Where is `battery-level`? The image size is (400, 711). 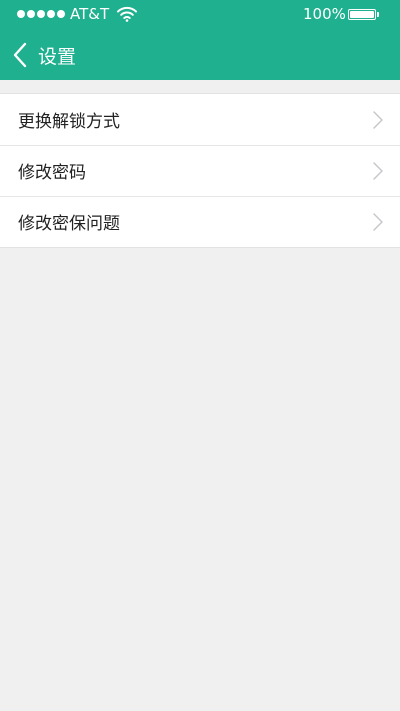 battery-level is located at coordinates (362, 14).